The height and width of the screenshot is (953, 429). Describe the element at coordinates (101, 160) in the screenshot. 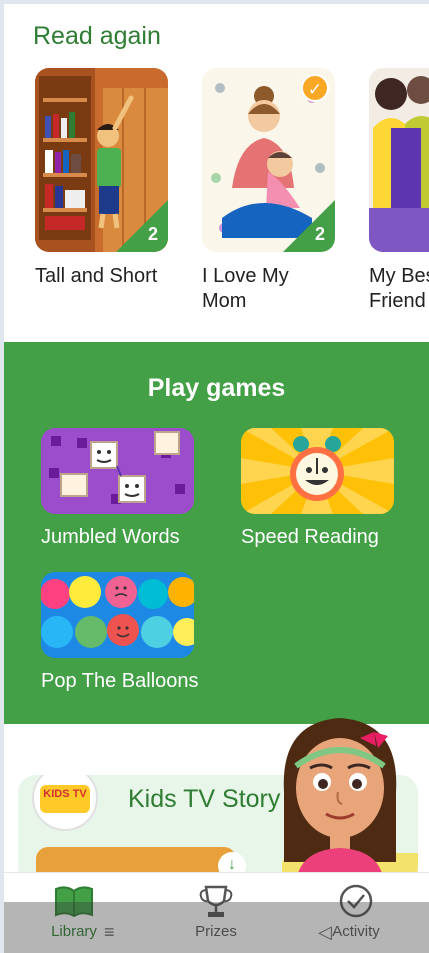

I see `book-cover: 2` at that location.